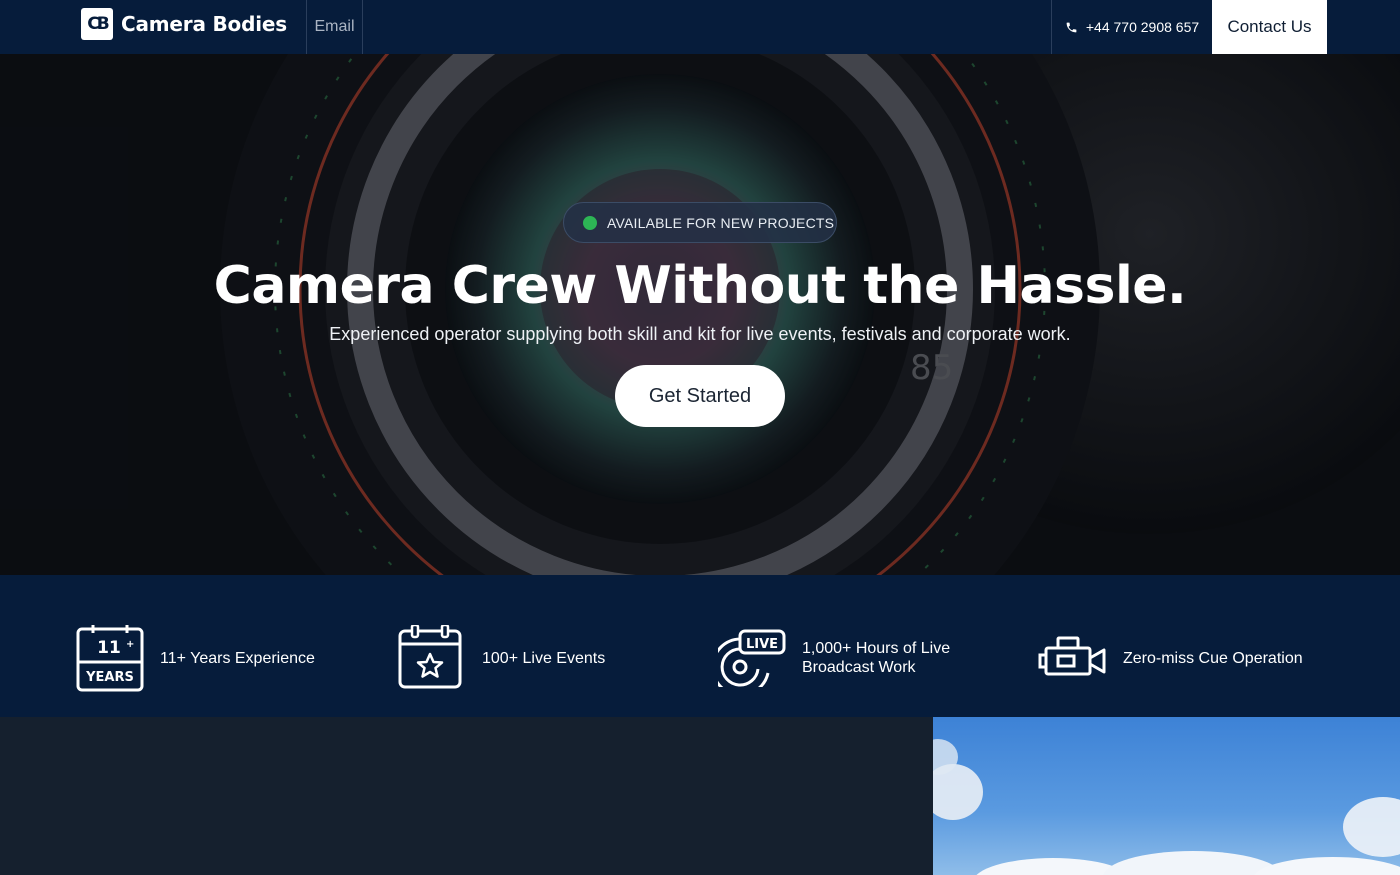 Image resolution: width=1400 pixels, height=875 pixels. I want to click on logo-mark-icon: CB, so click(97, 24).